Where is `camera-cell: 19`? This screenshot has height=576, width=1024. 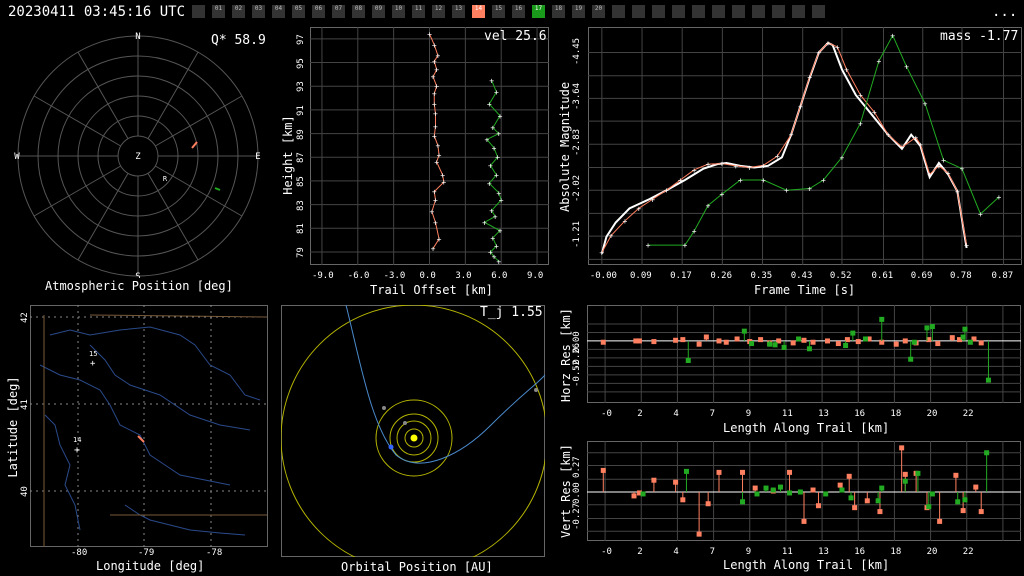 camera-cell: 19 is located at coordinates (578, 11).